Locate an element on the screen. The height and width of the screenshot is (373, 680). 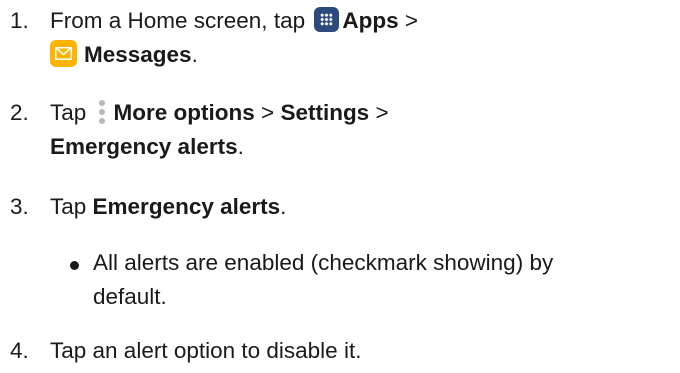
messages-label: Messages is located at coordinates (138, 54).